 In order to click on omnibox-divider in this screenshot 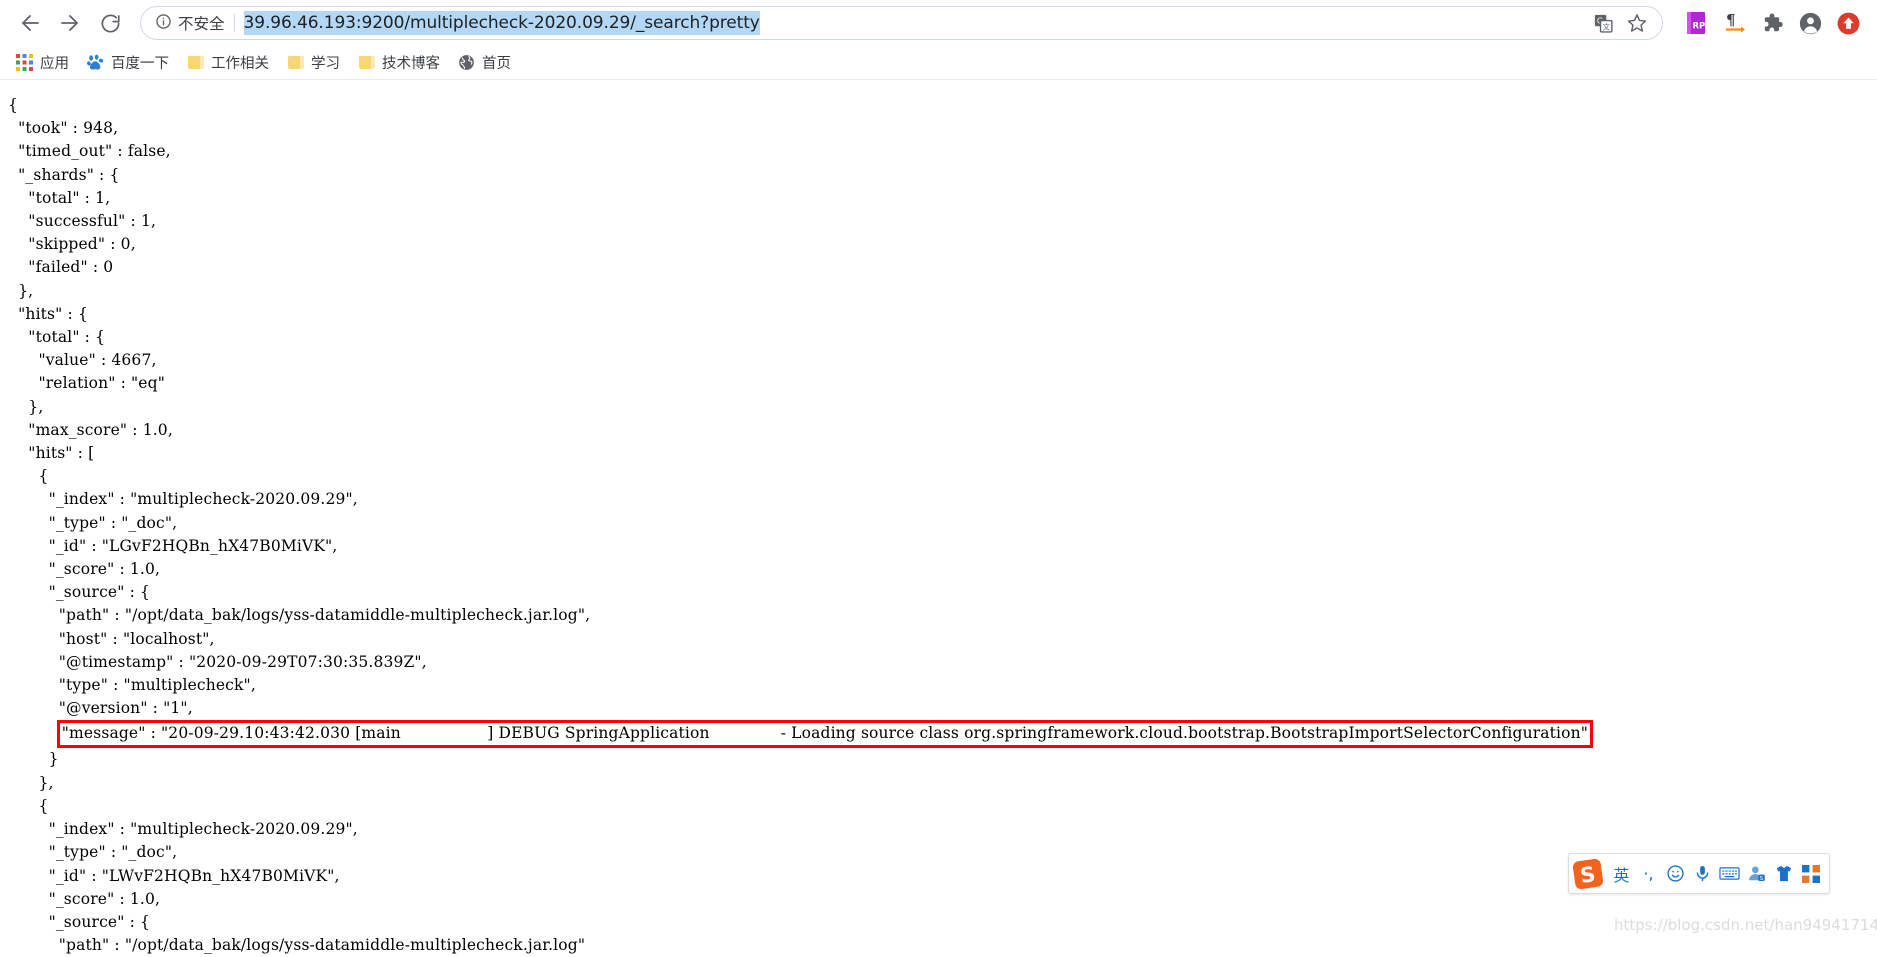, I will do `click(234, 23)`.